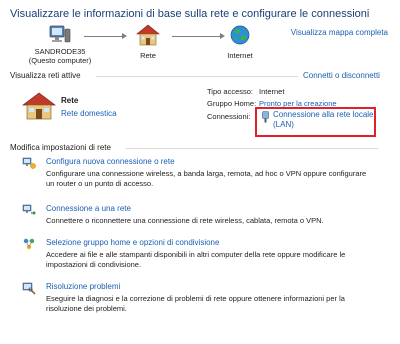 The width and height of the screenshot is (400, 344). Describe the element at coordinates (29, 163) in the screenshot. I see `new-connection-icon` at that location.